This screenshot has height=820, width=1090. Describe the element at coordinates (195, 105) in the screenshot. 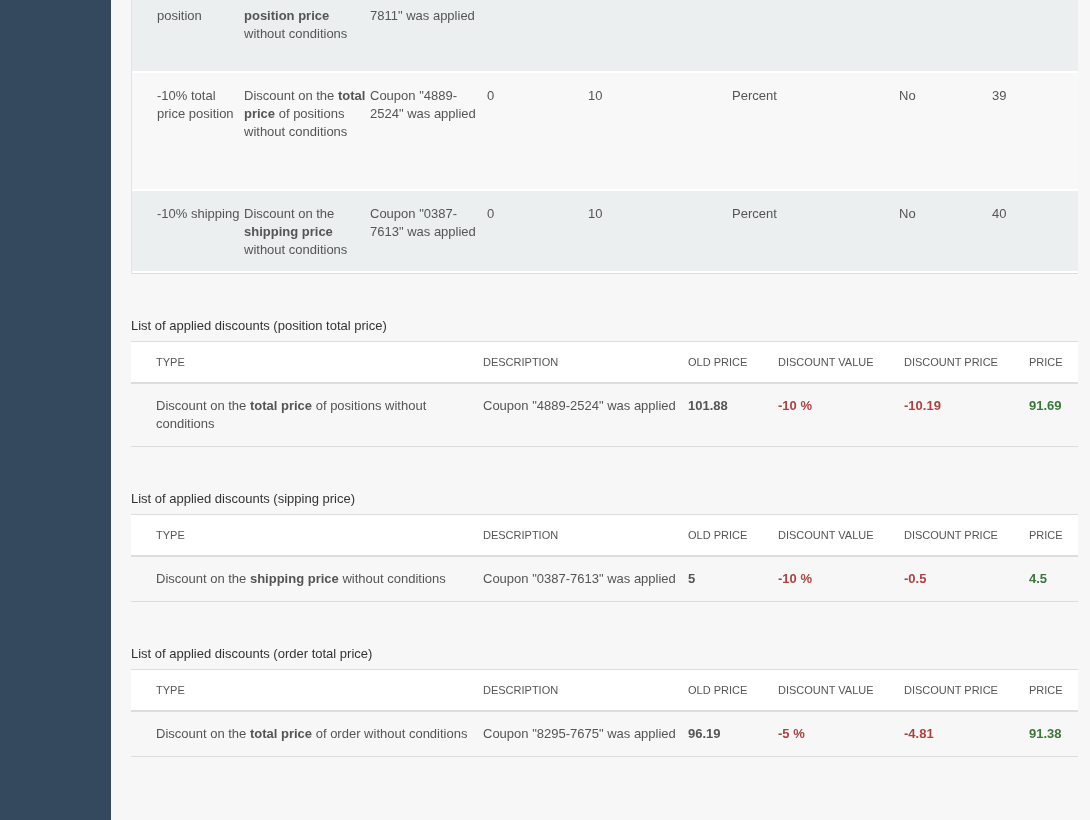

I see `table-cell-text: -10% total price position` at that location.